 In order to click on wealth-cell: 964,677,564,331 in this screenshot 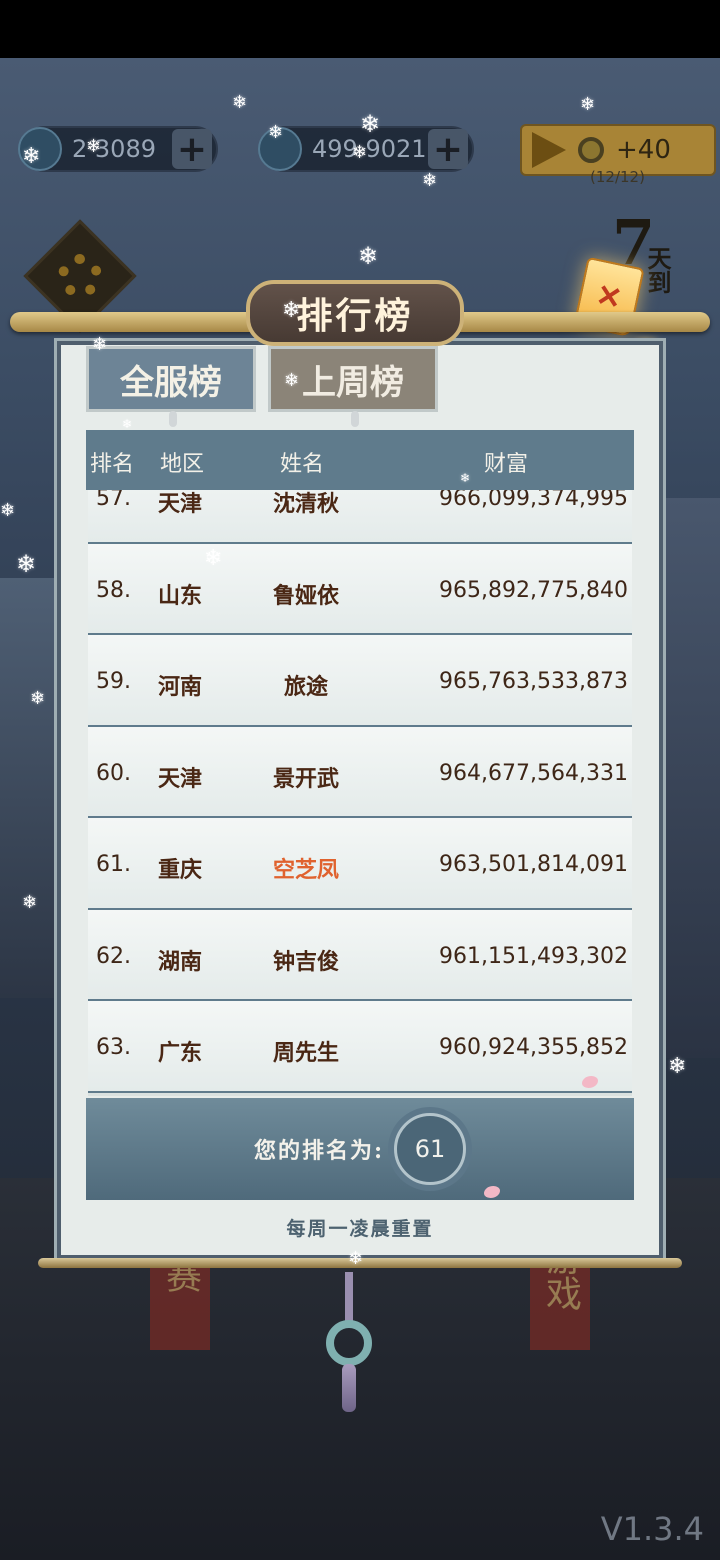, I will do `click(533, 773)`.